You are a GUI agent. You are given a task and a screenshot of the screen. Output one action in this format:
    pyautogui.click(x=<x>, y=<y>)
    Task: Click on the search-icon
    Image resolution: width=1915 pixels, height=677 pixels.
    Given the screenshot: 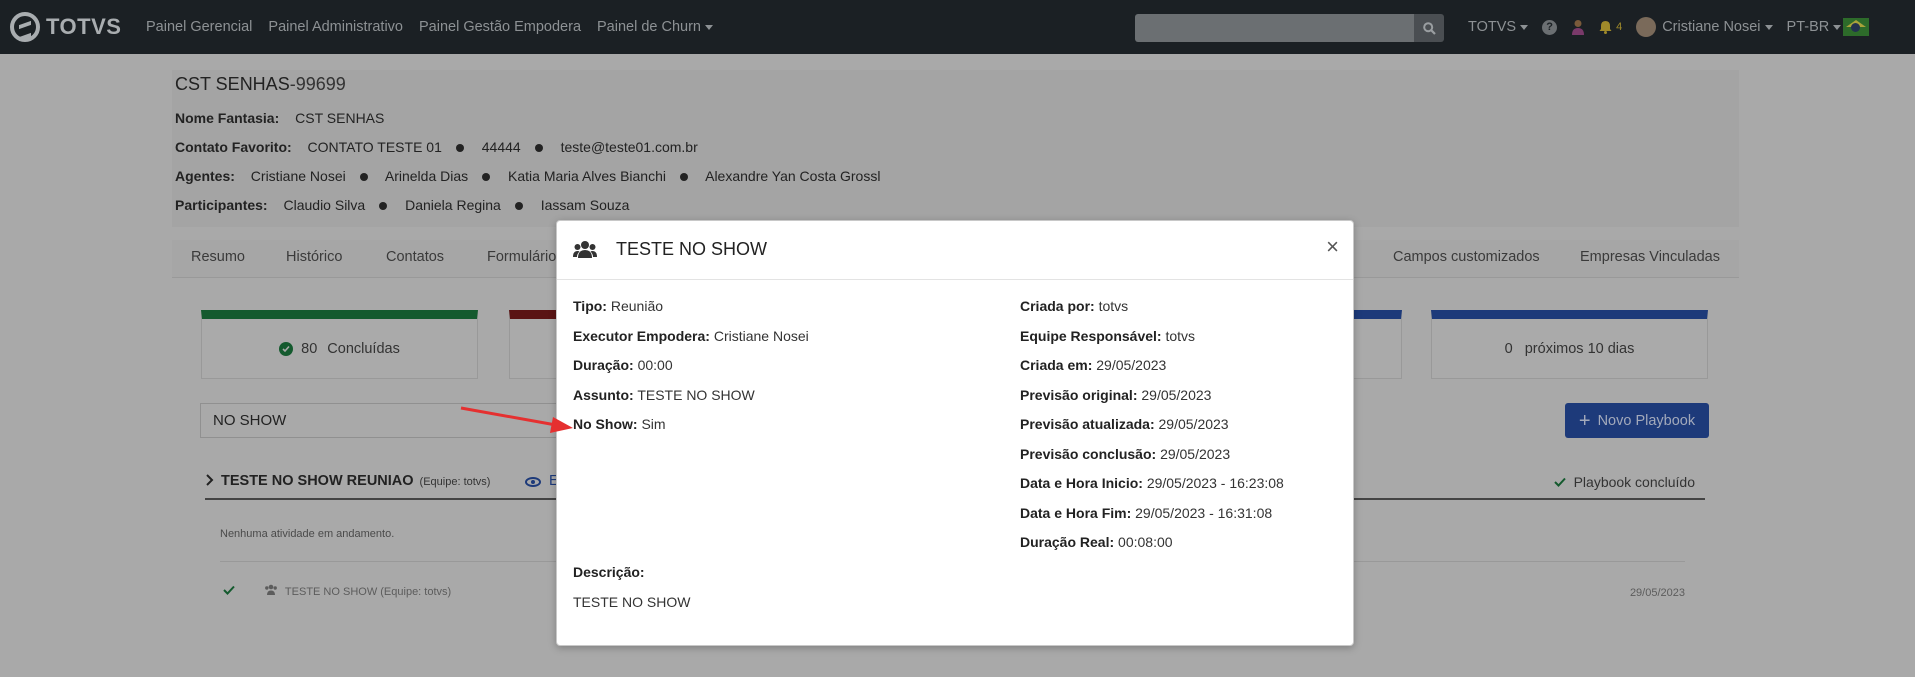 What is the action you would take?
    pyautogui.click(x=1429, y=28)
    